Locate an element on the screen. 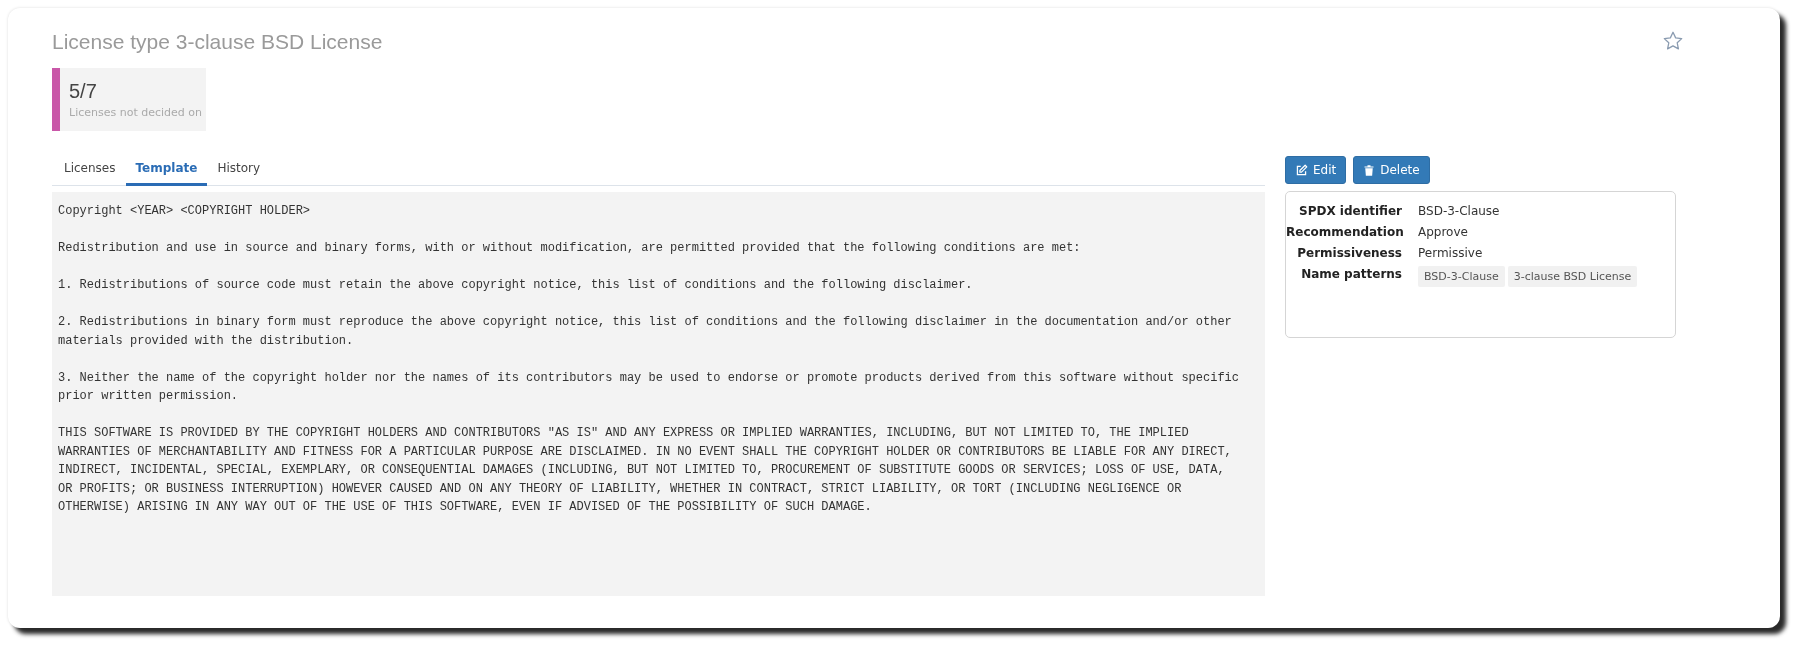 The width and height of the screenshot is (1800, 648). stat-value: 5/7 is located at coordinates (83, 91).